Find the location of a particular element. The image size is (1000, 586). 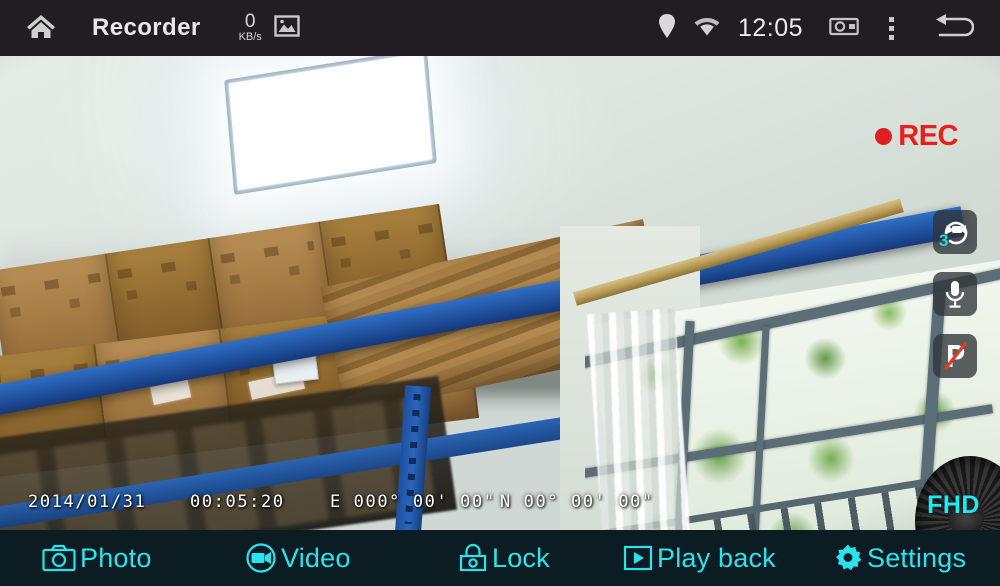

parking-monitor-button is located at coordinates (955, 356).